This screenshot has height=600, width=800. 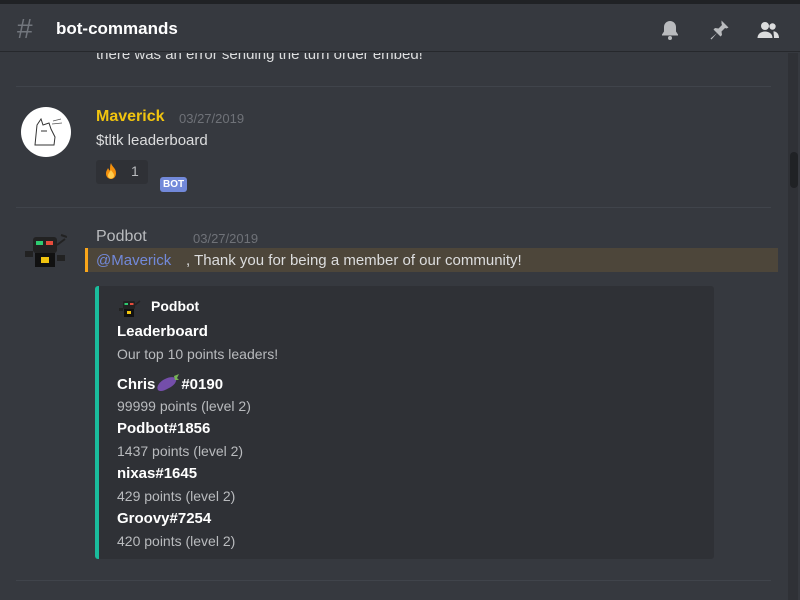 What do you see at coordinates (174, 184) in the screenshot?
I see `bot-tag: BOT` at bounding box center [174, 184].